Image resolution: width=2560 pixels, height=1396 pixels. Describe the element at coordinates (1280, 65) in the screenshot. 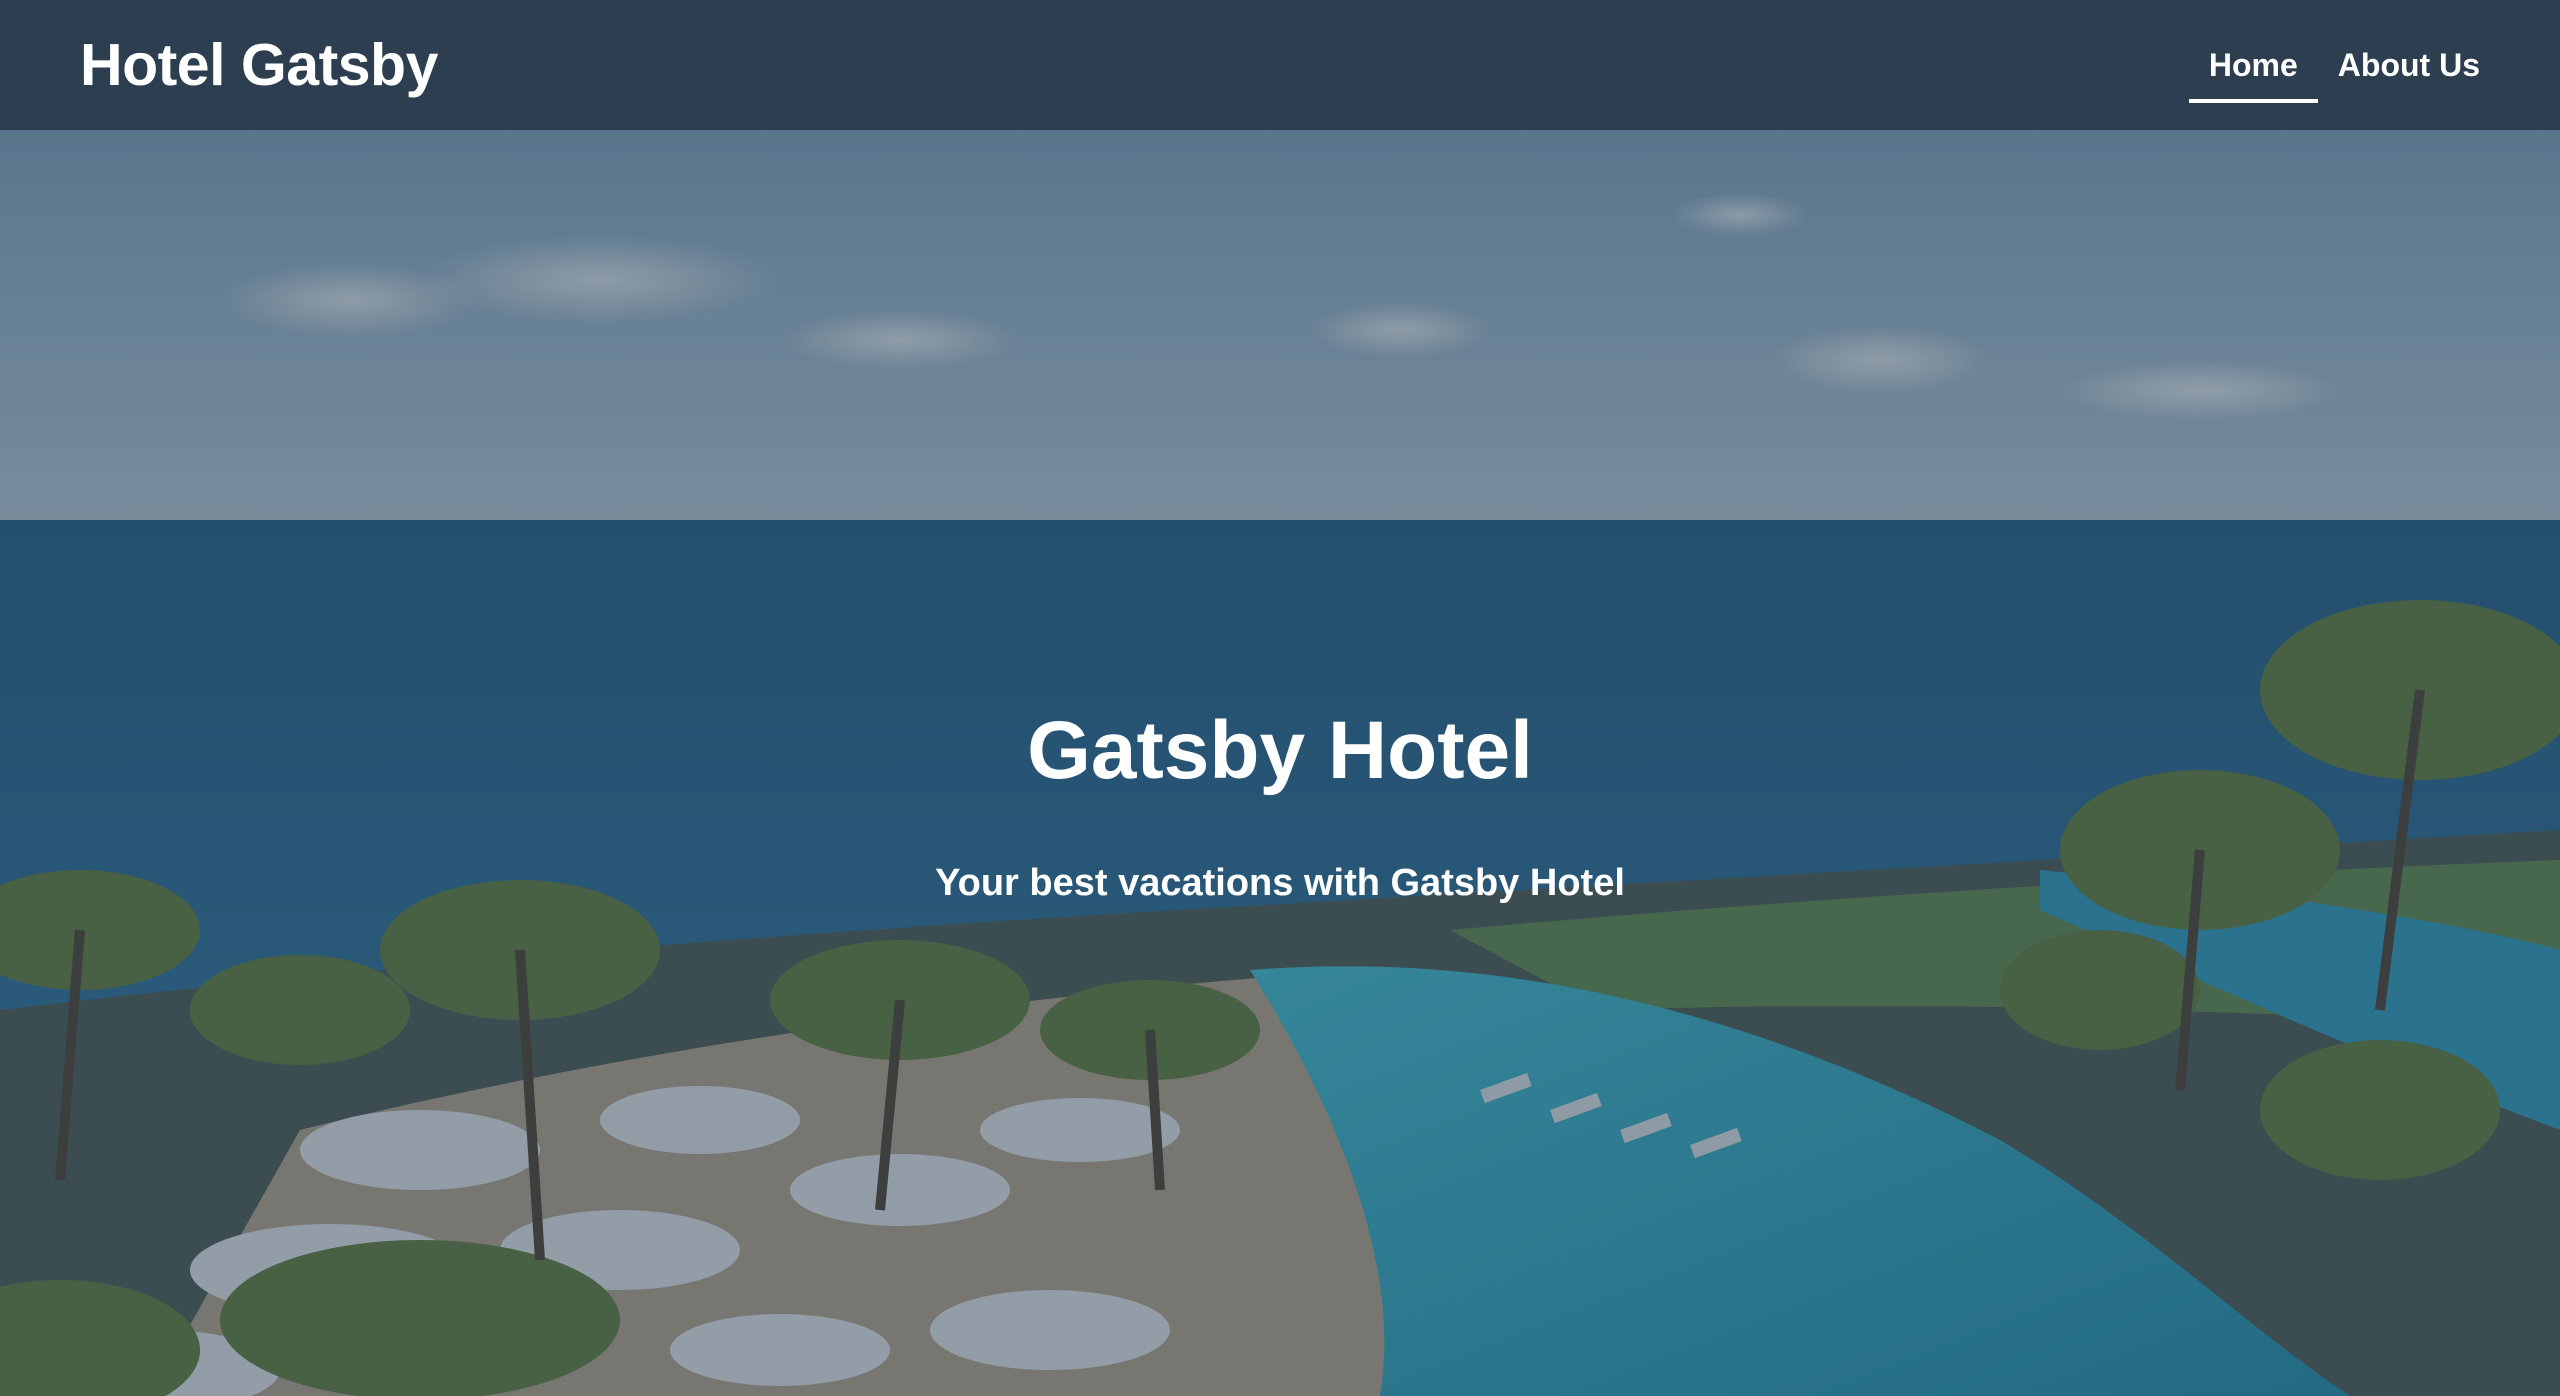

I see `site-header: Hotel Gatsby Home About Us` at that location.